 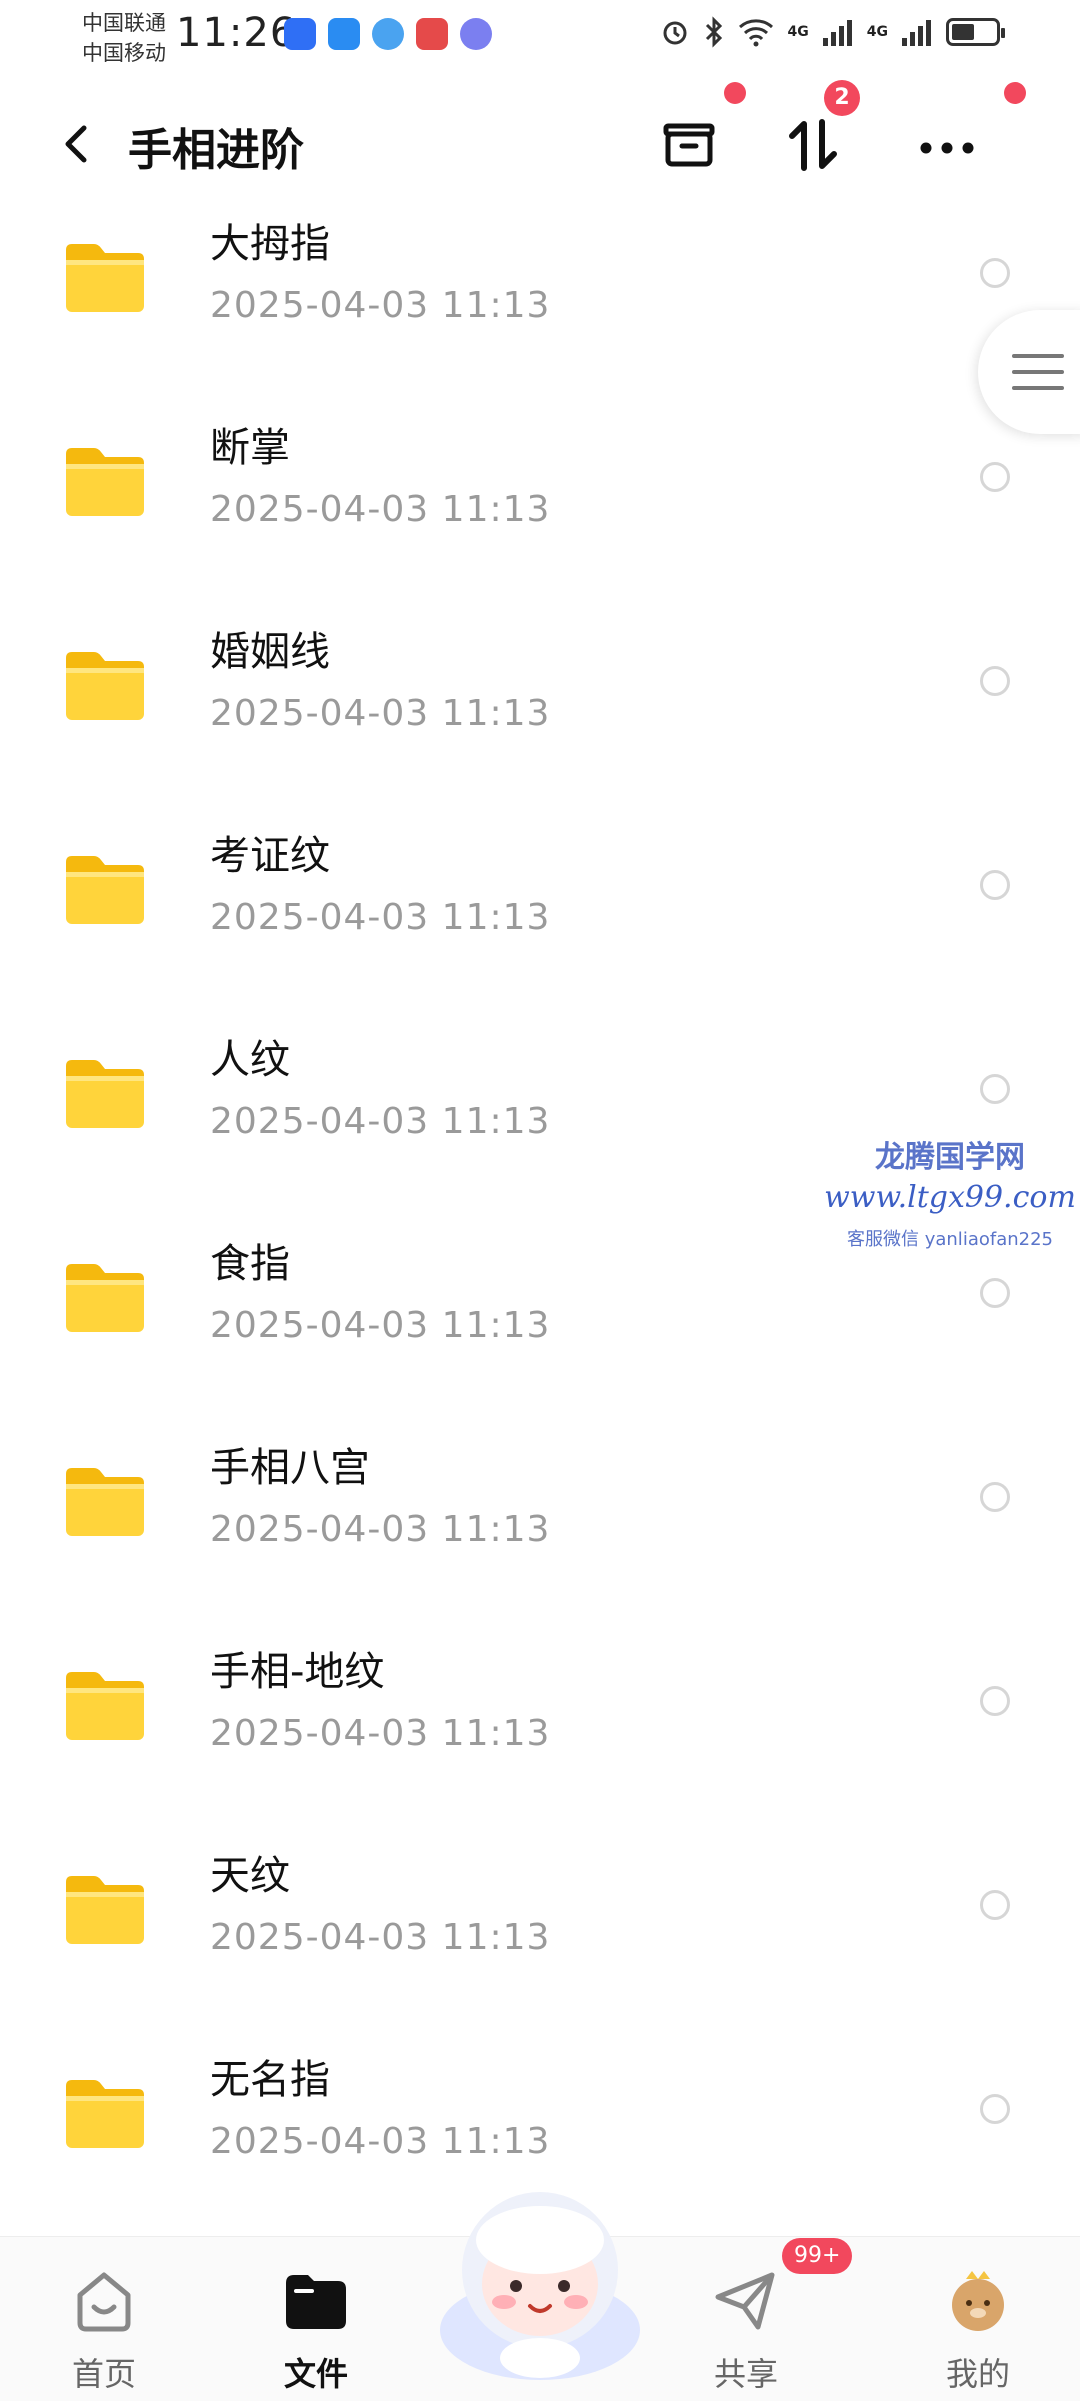 I want to click on signal-1-icon, so click(x=837, y=33).